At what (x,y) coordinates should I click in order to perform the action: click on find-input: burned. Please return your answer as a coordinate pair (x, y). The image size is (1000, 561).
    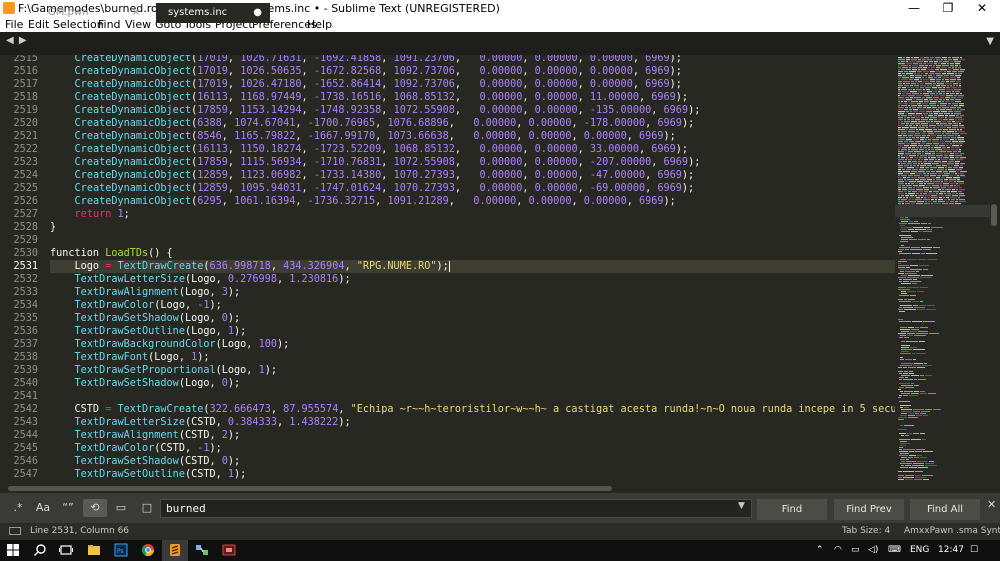
    Looking at the image, I should click on (456, 508).